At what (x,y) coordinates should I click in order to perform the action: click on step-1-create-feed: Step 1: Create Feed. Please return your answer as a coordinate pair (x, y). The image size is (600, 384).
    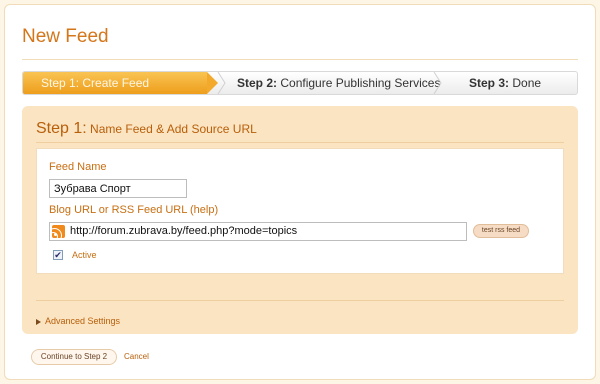
    Looking at the image, I should click on (115, 83).